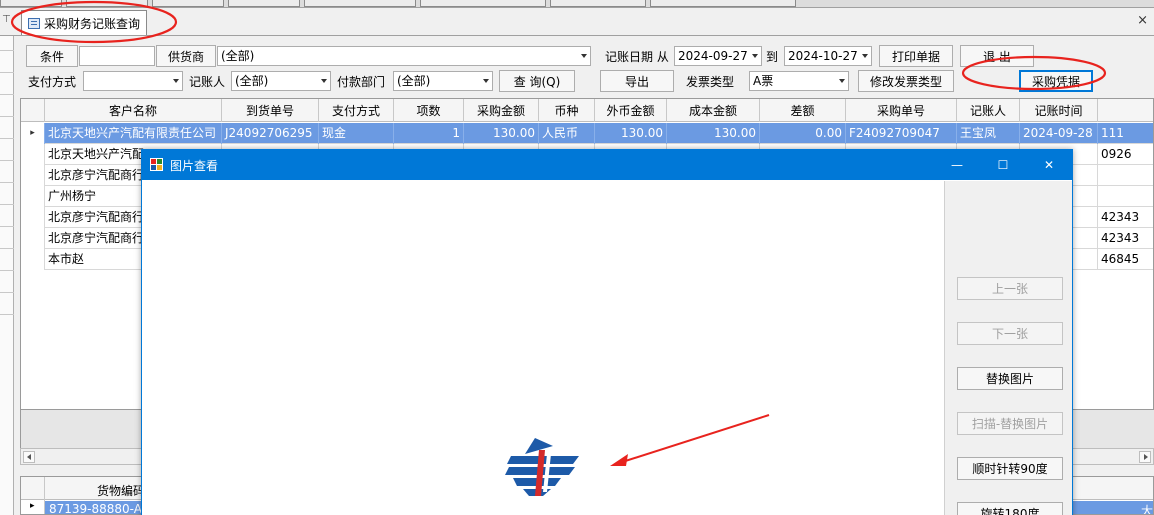 The height and width of the screenshot is (515, 1154). I want to click on annotation-arrow-line, so click(692, 439).